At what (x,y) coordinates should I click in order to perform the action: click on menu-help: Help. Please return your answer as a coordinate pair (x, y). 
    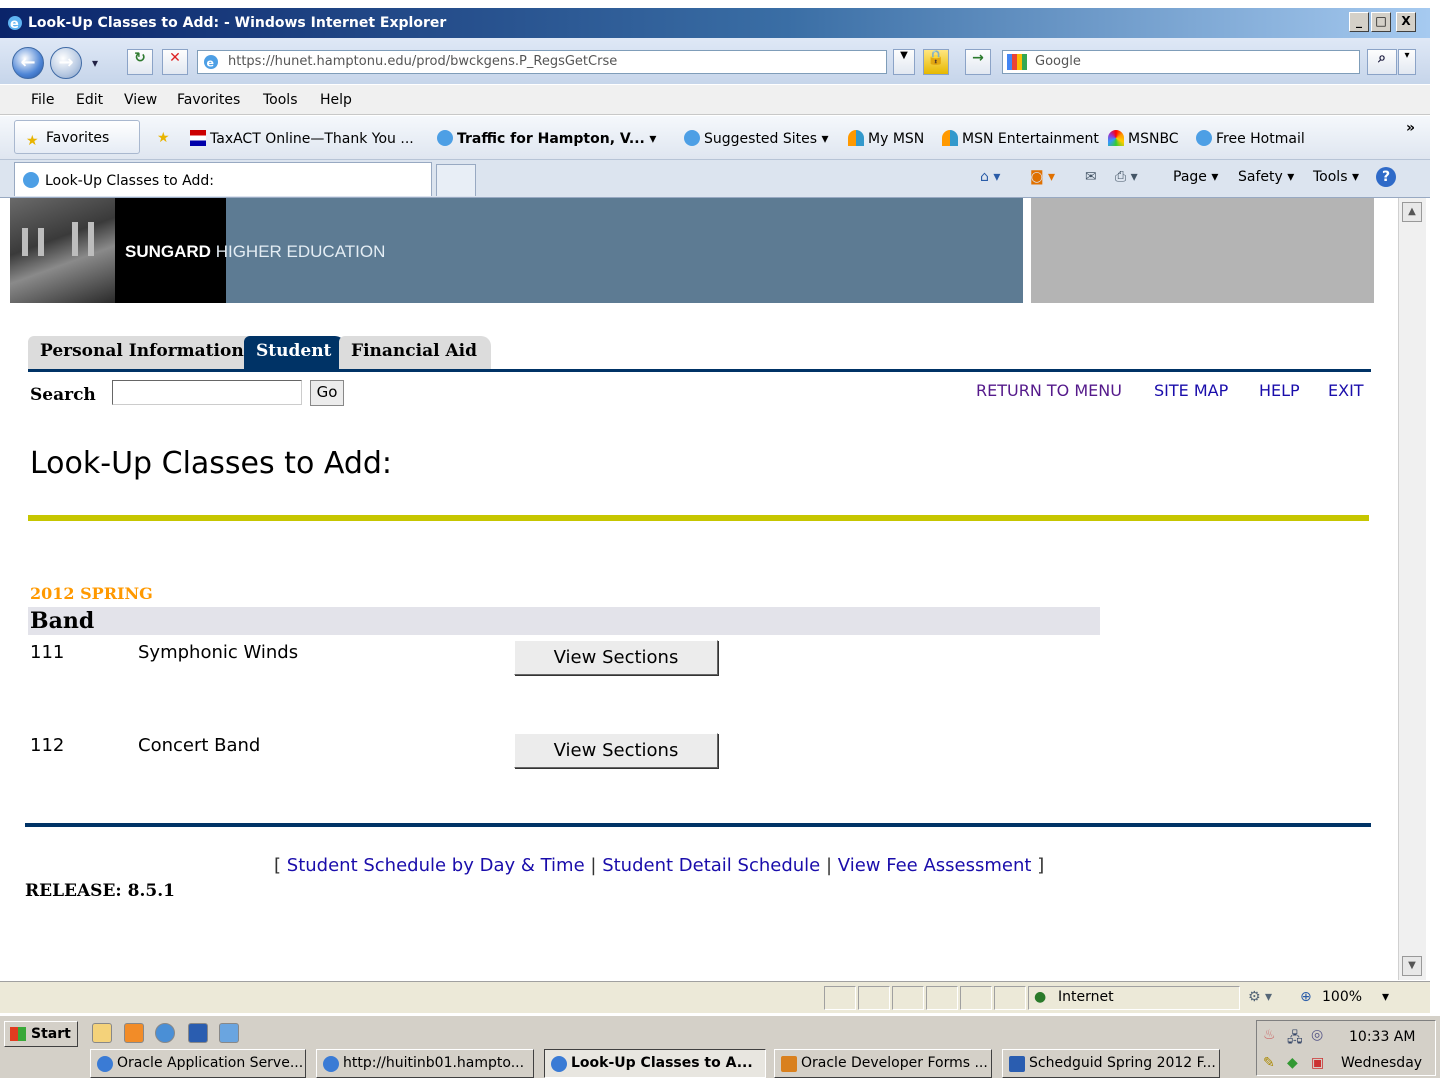
    Looking at the image, I should click on (336, 100).